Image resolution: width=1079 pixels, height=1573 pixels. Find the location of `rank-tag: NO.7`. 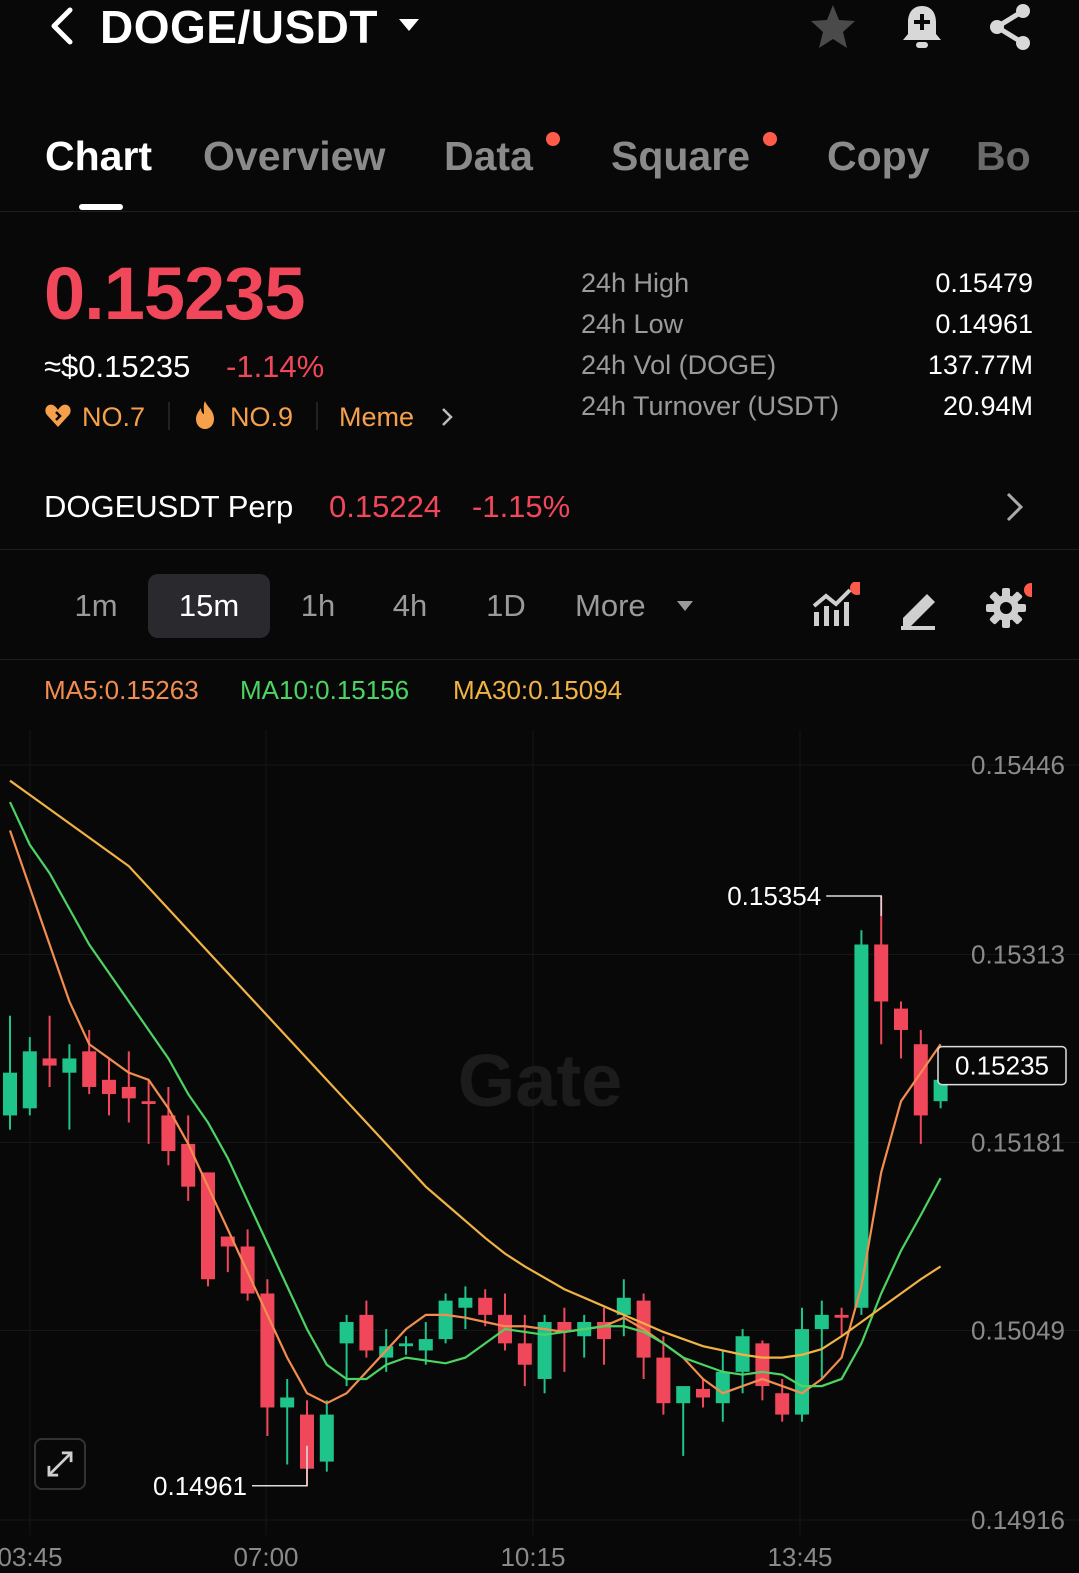

rank-tag: NO.7 is located at coordinates (113, 417).